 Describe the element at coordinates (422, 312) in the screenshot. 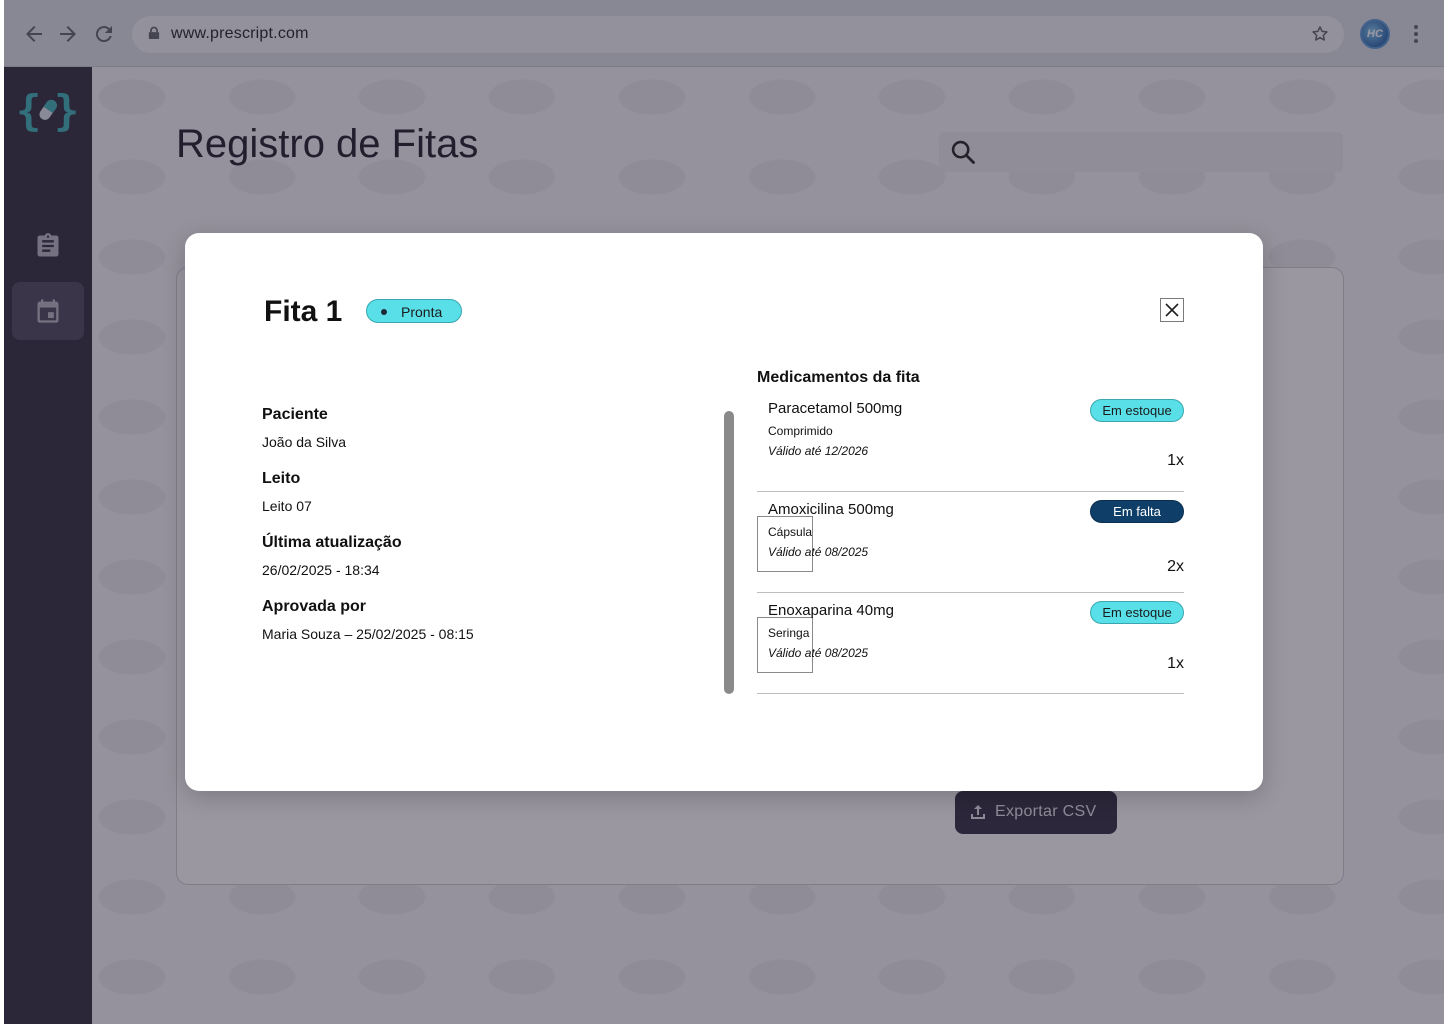

I see `status-label: Pronta` at that location.